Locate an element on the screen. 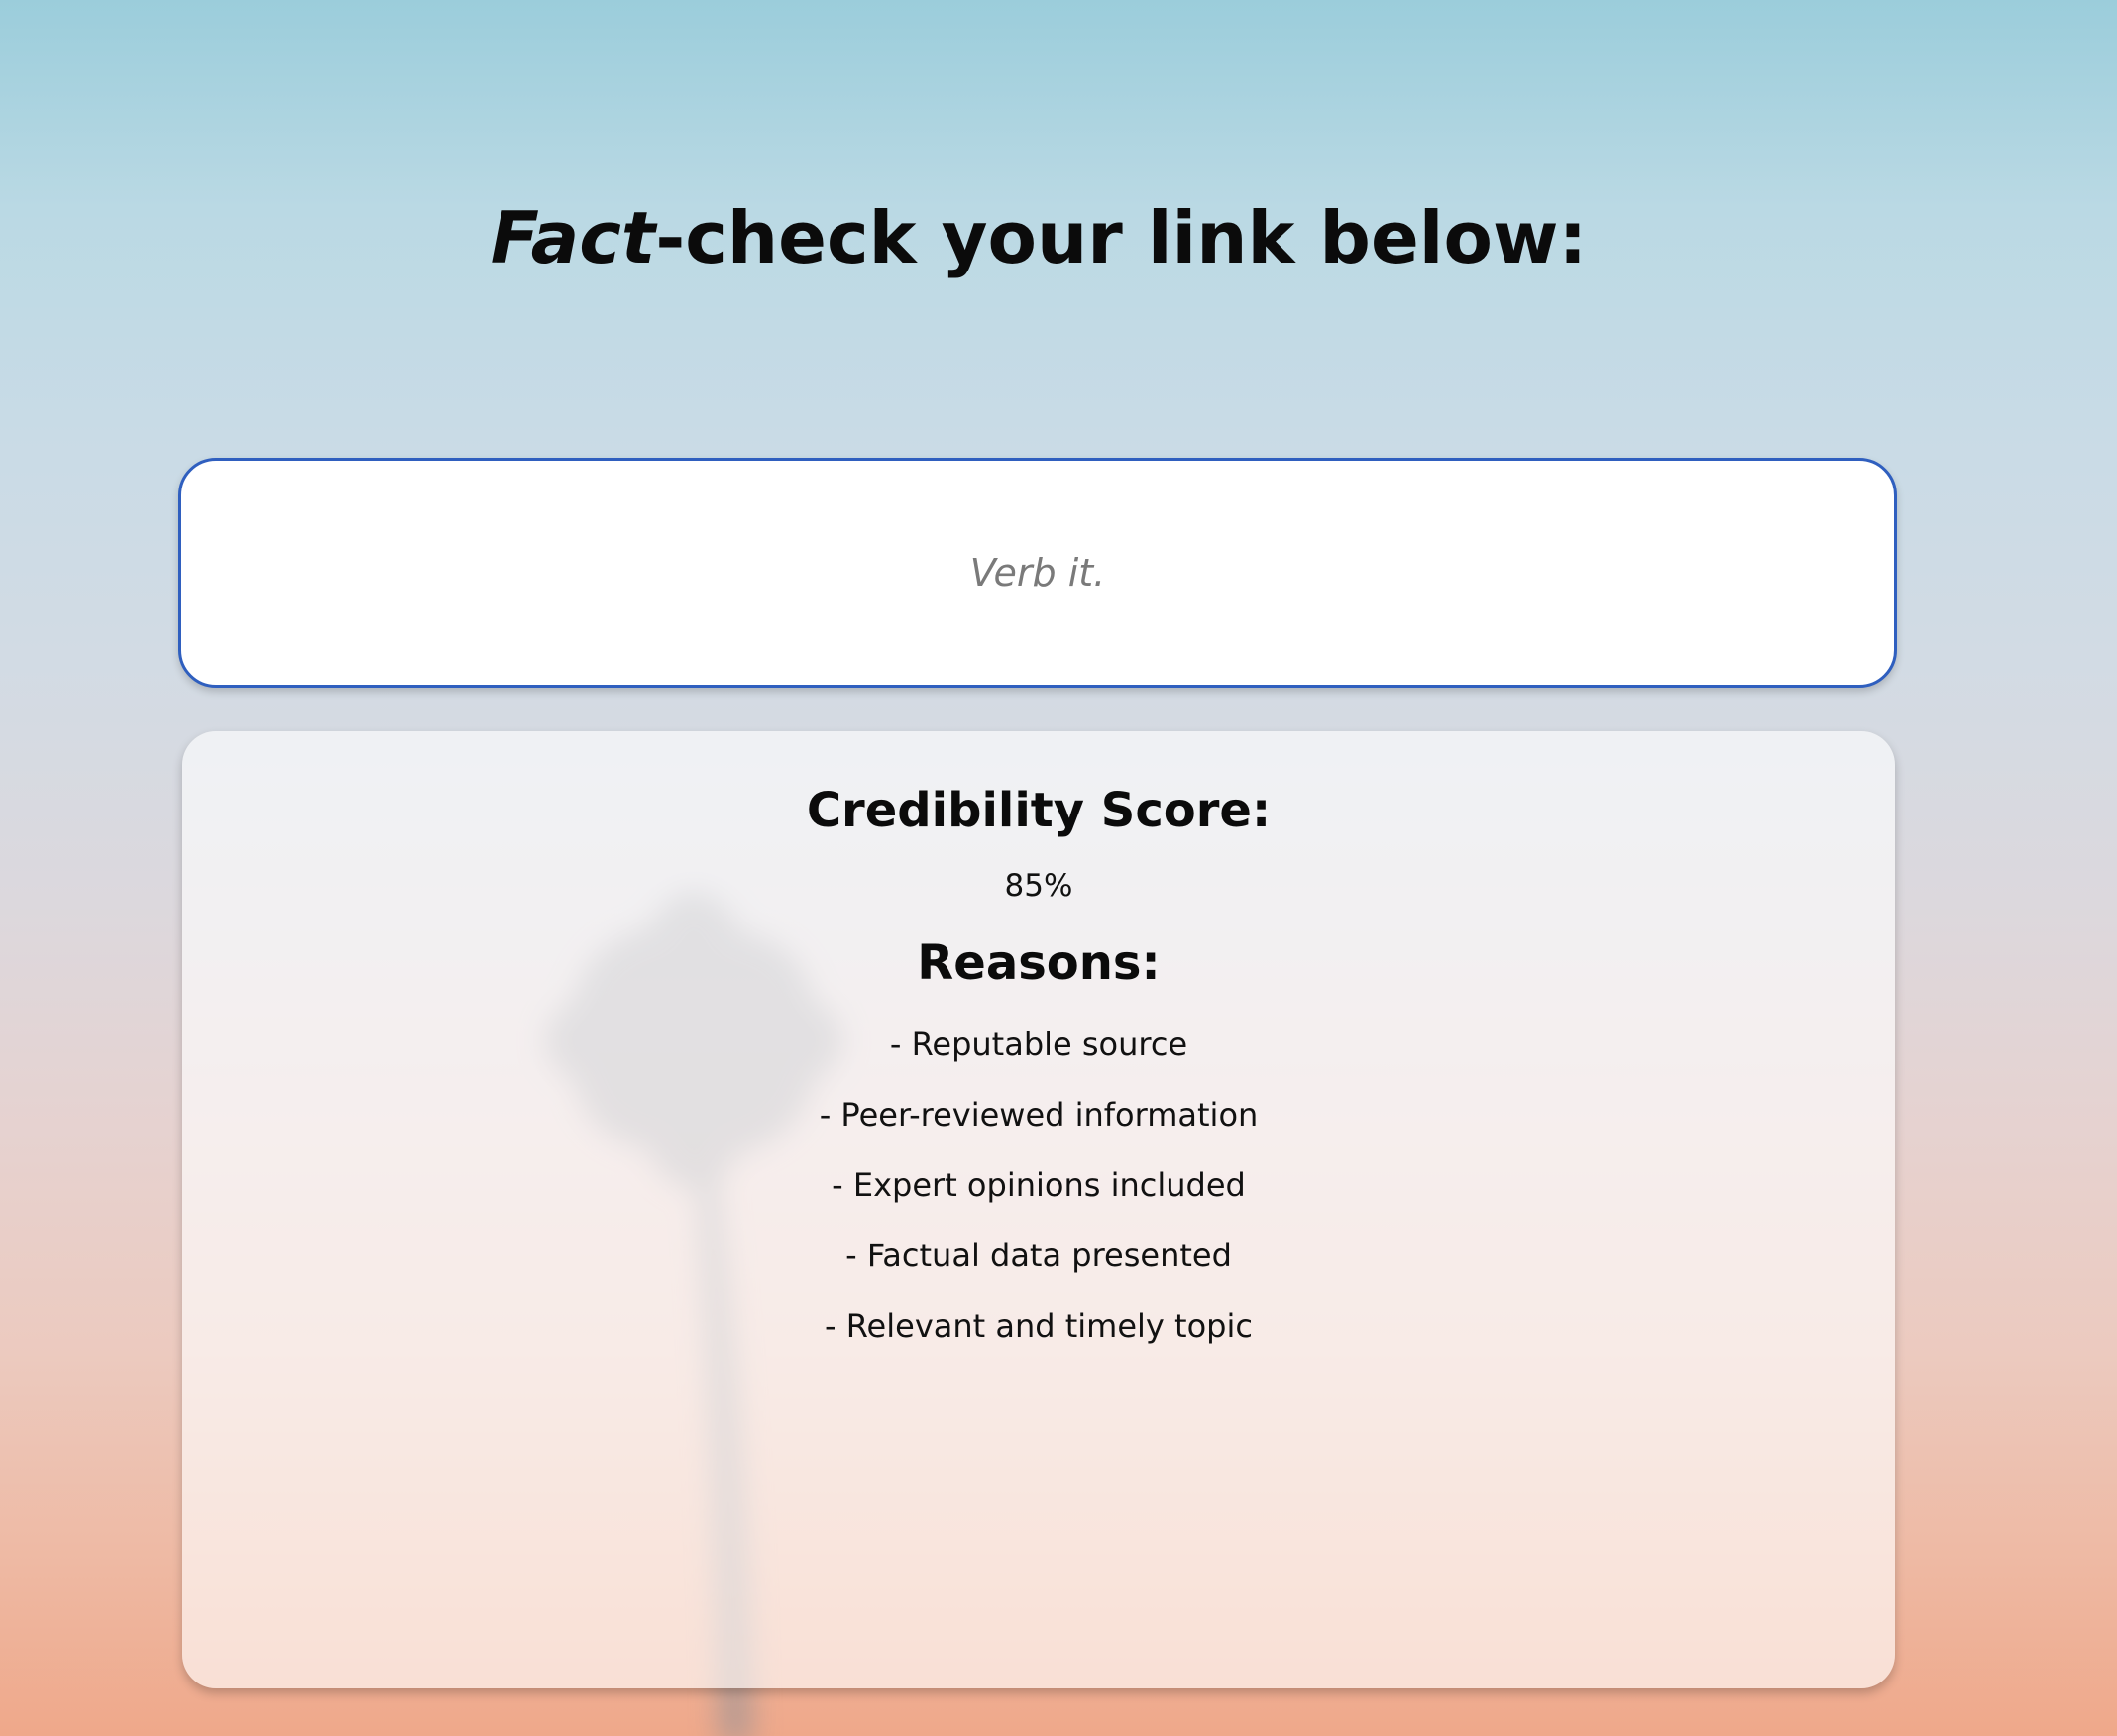  page-title-emphasis: Fact is located at coordinates (573, 237).